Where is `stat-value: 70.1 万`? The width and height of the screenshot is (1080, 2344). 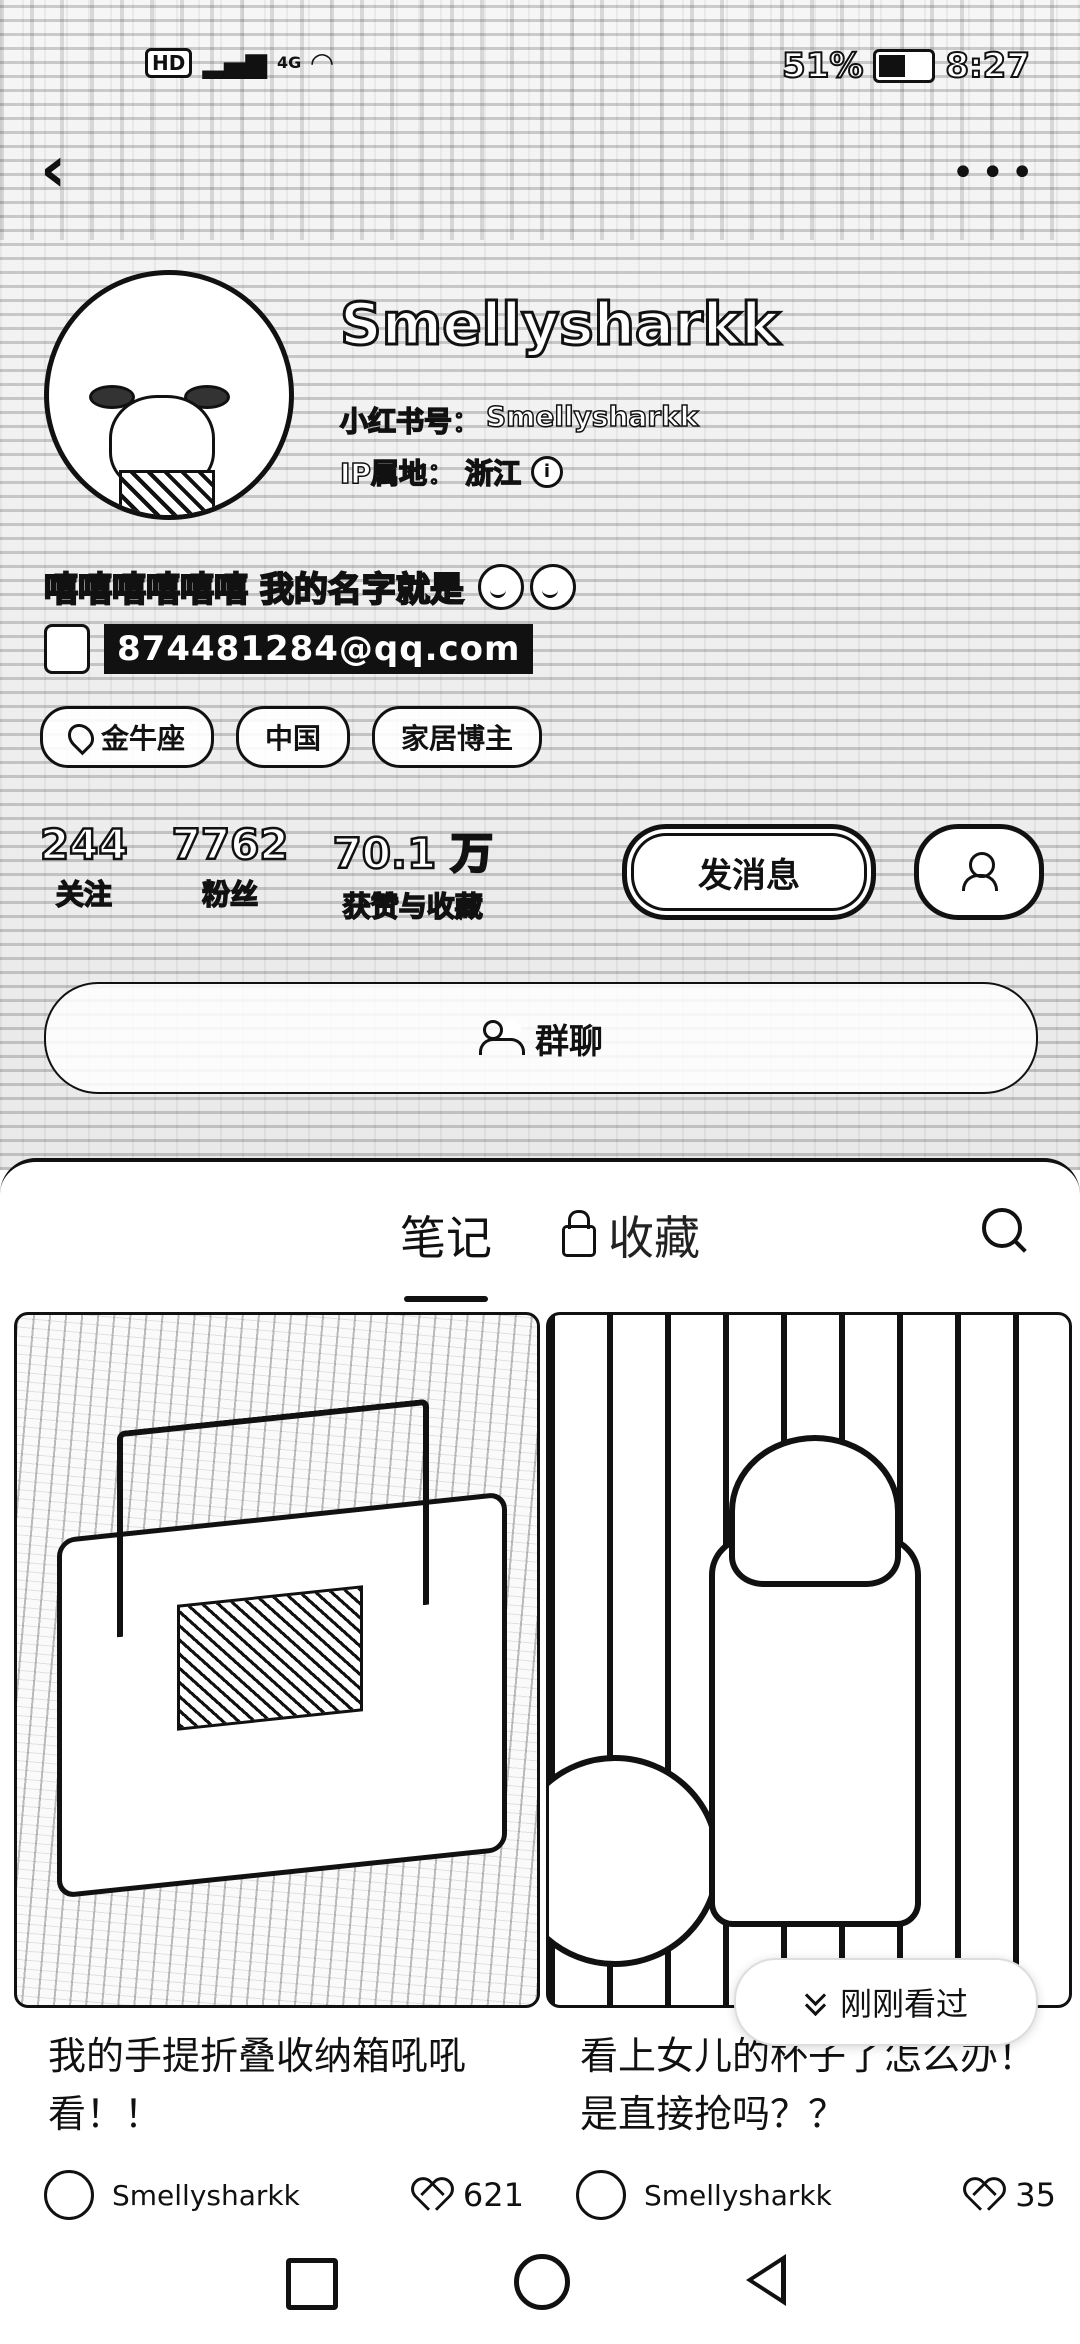 stat-value: 70.1 万 is located at coordinates (412, 854).